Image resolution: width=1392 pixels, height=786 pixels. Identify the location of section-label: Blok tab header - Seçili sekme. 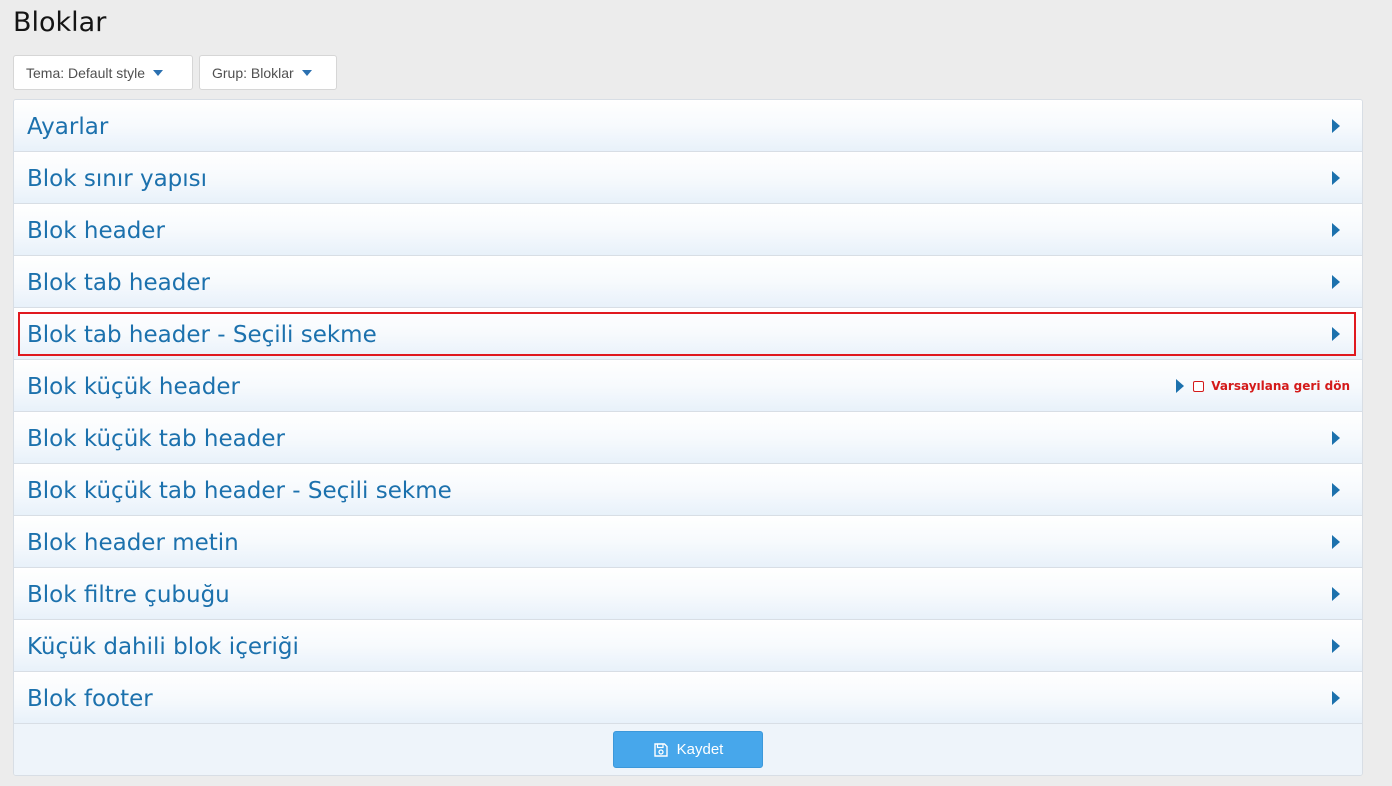
(202, 335).